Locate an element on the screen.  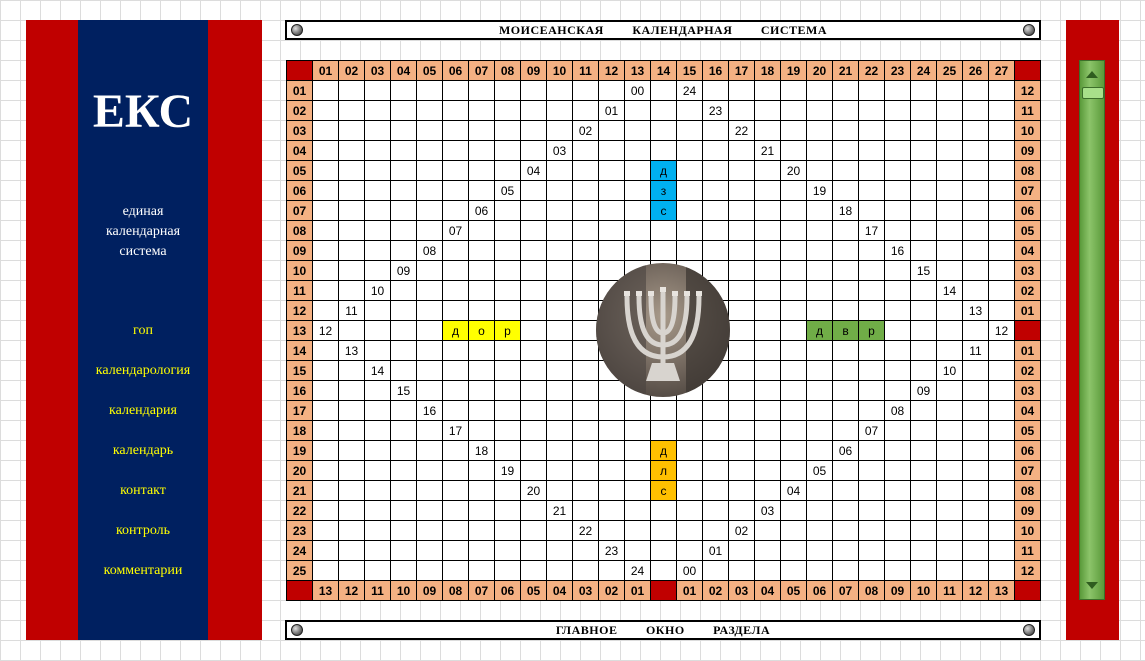
date-cell: 17 is located at coordinates (455, 430).